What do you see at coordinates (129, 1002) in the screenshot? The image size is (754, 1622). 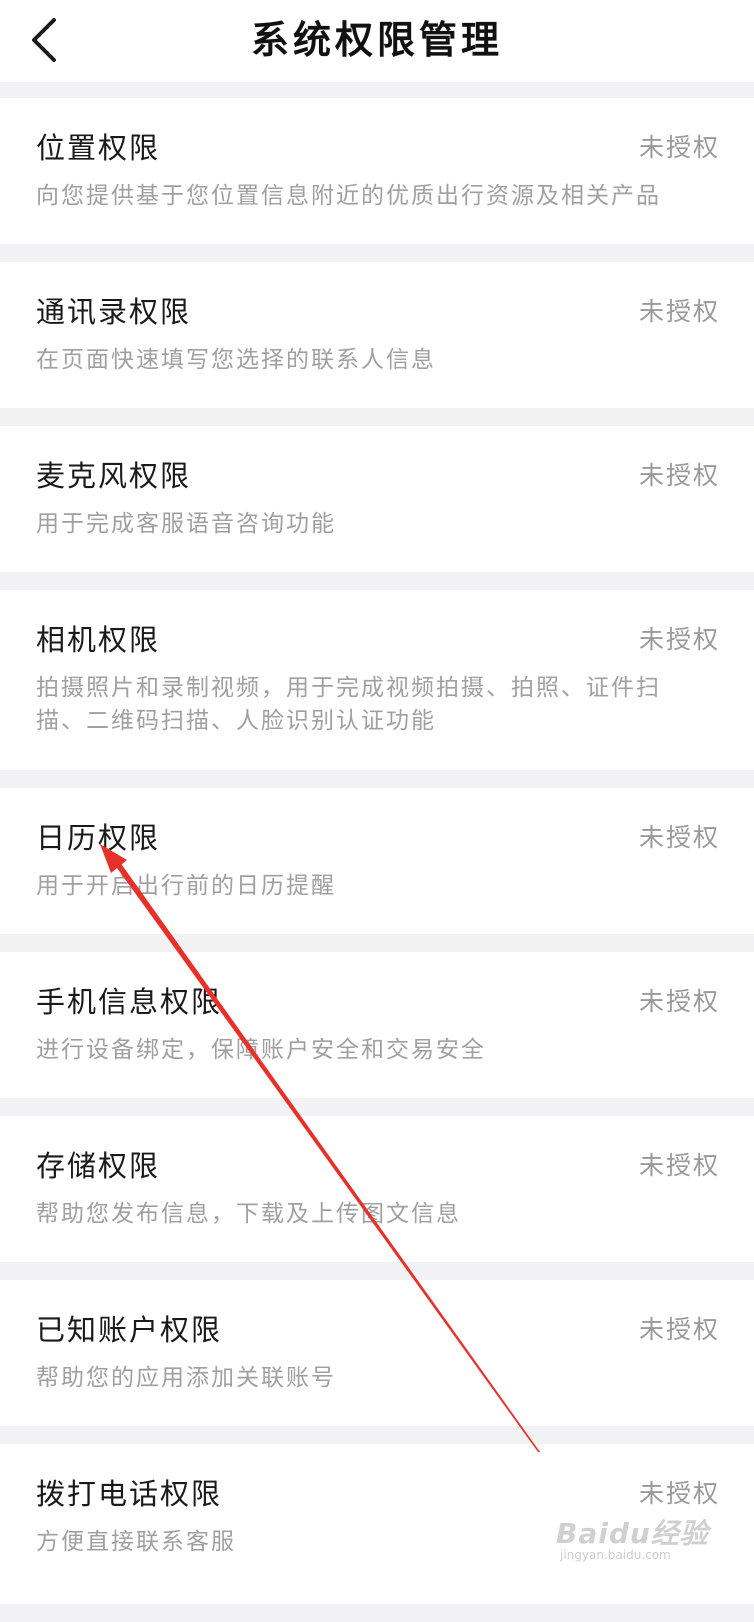 I see `permission-title: 手机信息权限` at bounding box center [129, 1002].